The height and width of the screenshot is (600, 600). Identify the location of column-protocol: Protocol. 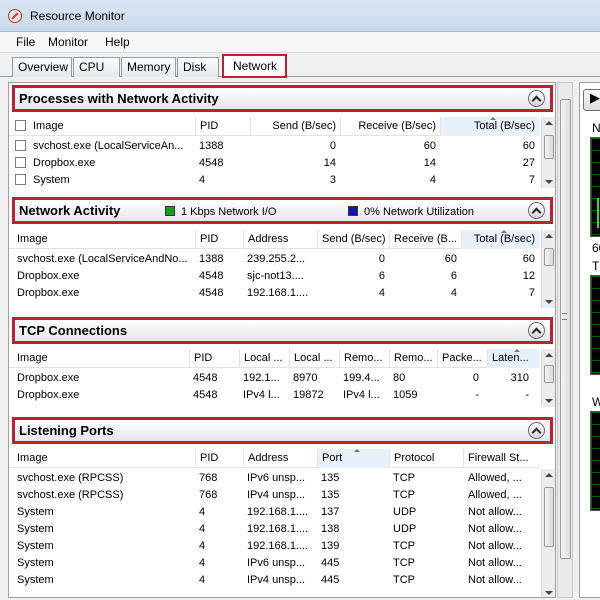
(426, 458).